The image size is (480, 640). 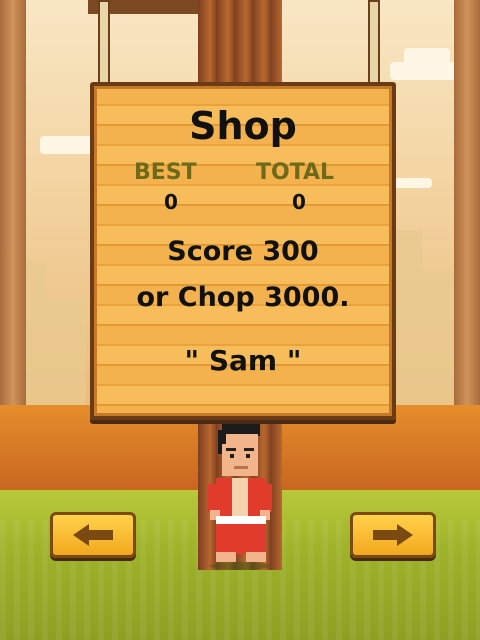 What do you see at coordinates (299, 202) in the screenshot?
I see `total-value: 0` at bounding box center [299, 202].